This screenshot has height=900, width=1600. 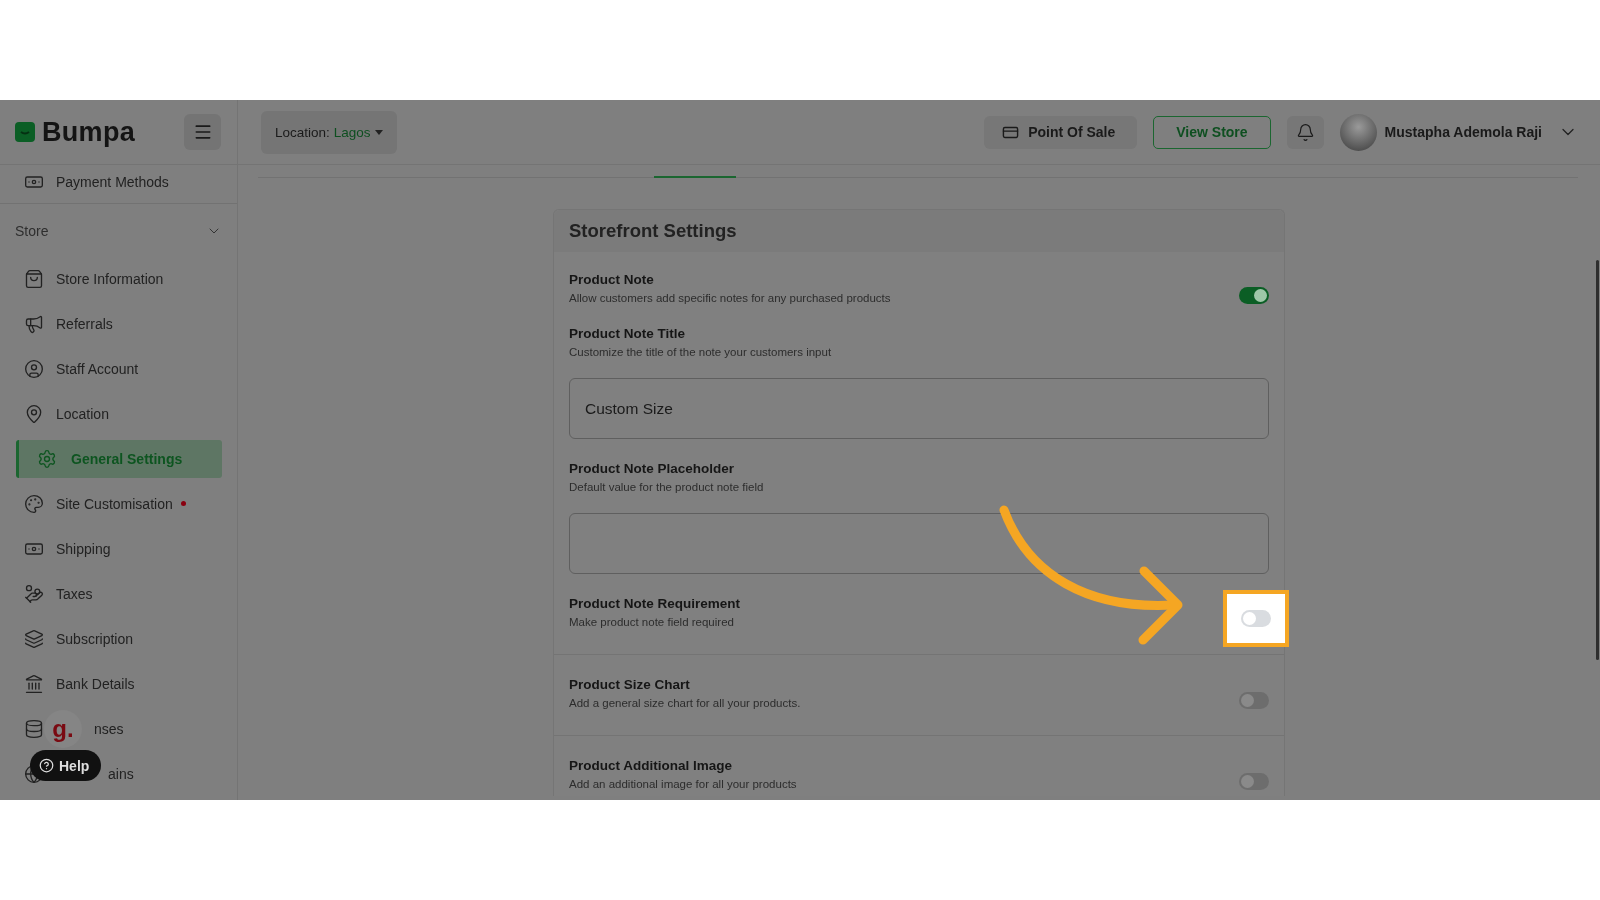 I want to click on sidebar-item: nses, so click(x=109, y=728).